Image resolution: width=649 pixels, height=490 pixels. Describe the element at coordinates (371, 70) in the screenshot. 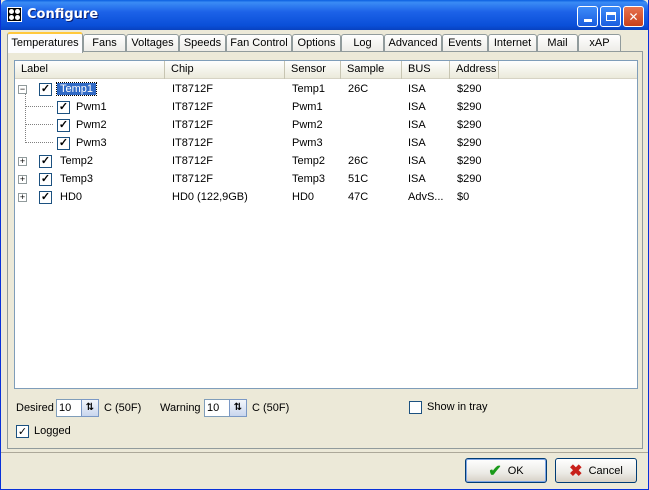

I see `column-header-sample: Sample` at that location.